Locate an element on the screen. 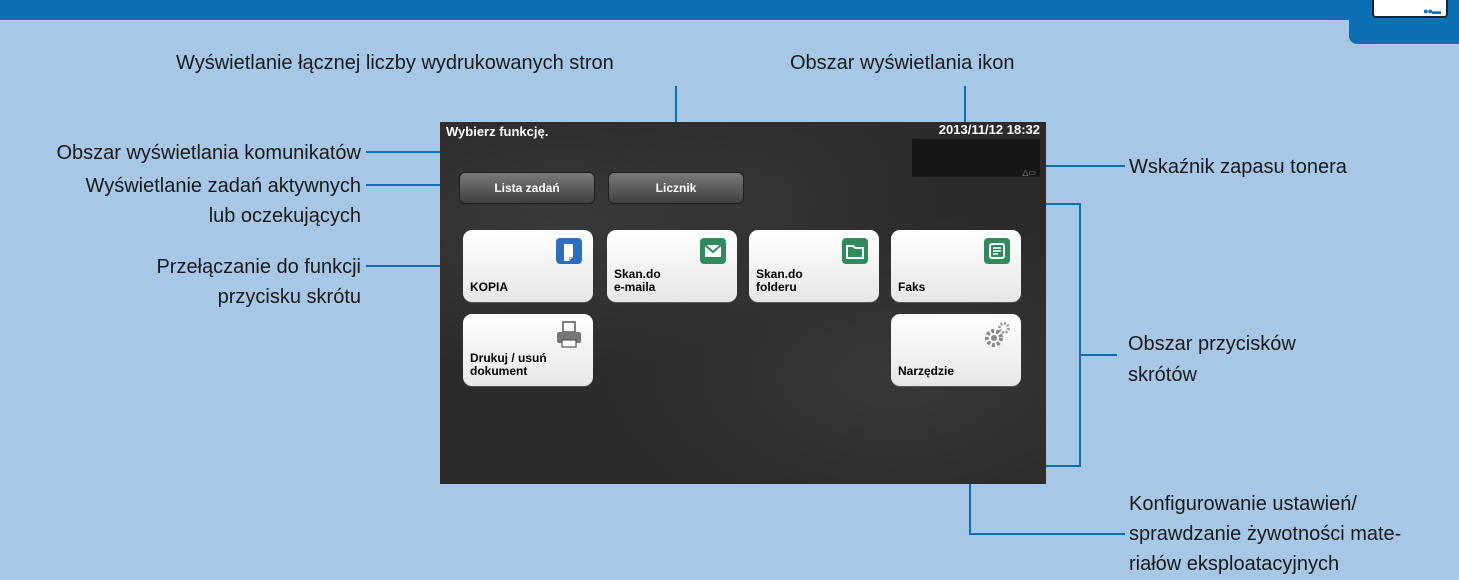  copy-tile: KOPIA is located at coordinates (528, 266).